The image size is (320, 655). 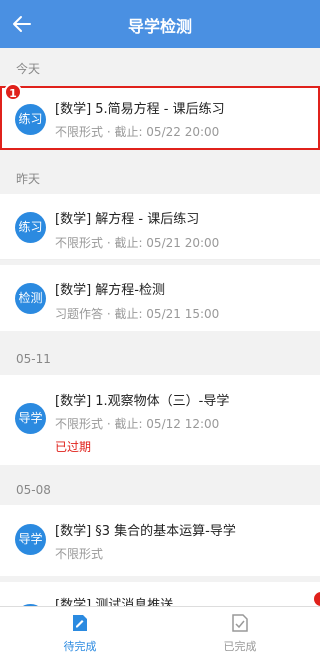 I want to click on section-label-date: 05-11, so click(x=33, y=359).